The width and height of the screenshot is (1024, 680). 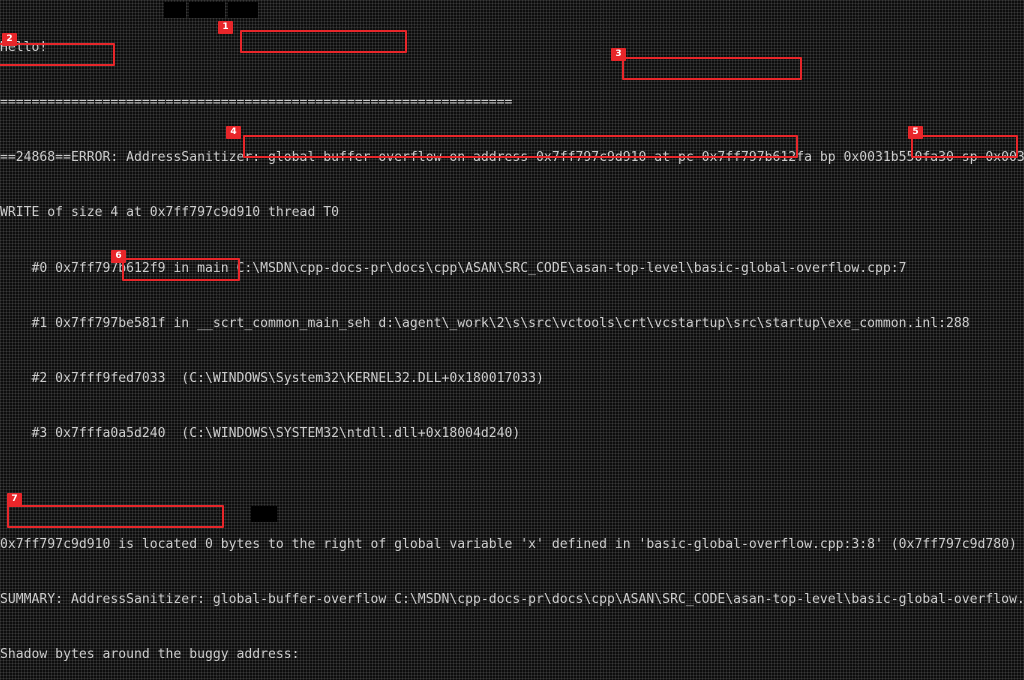 What do you see at coordinates (915, 132) in the screenshot?
I see `annotation-badge-5: 5` at bounding box center [915, 132].